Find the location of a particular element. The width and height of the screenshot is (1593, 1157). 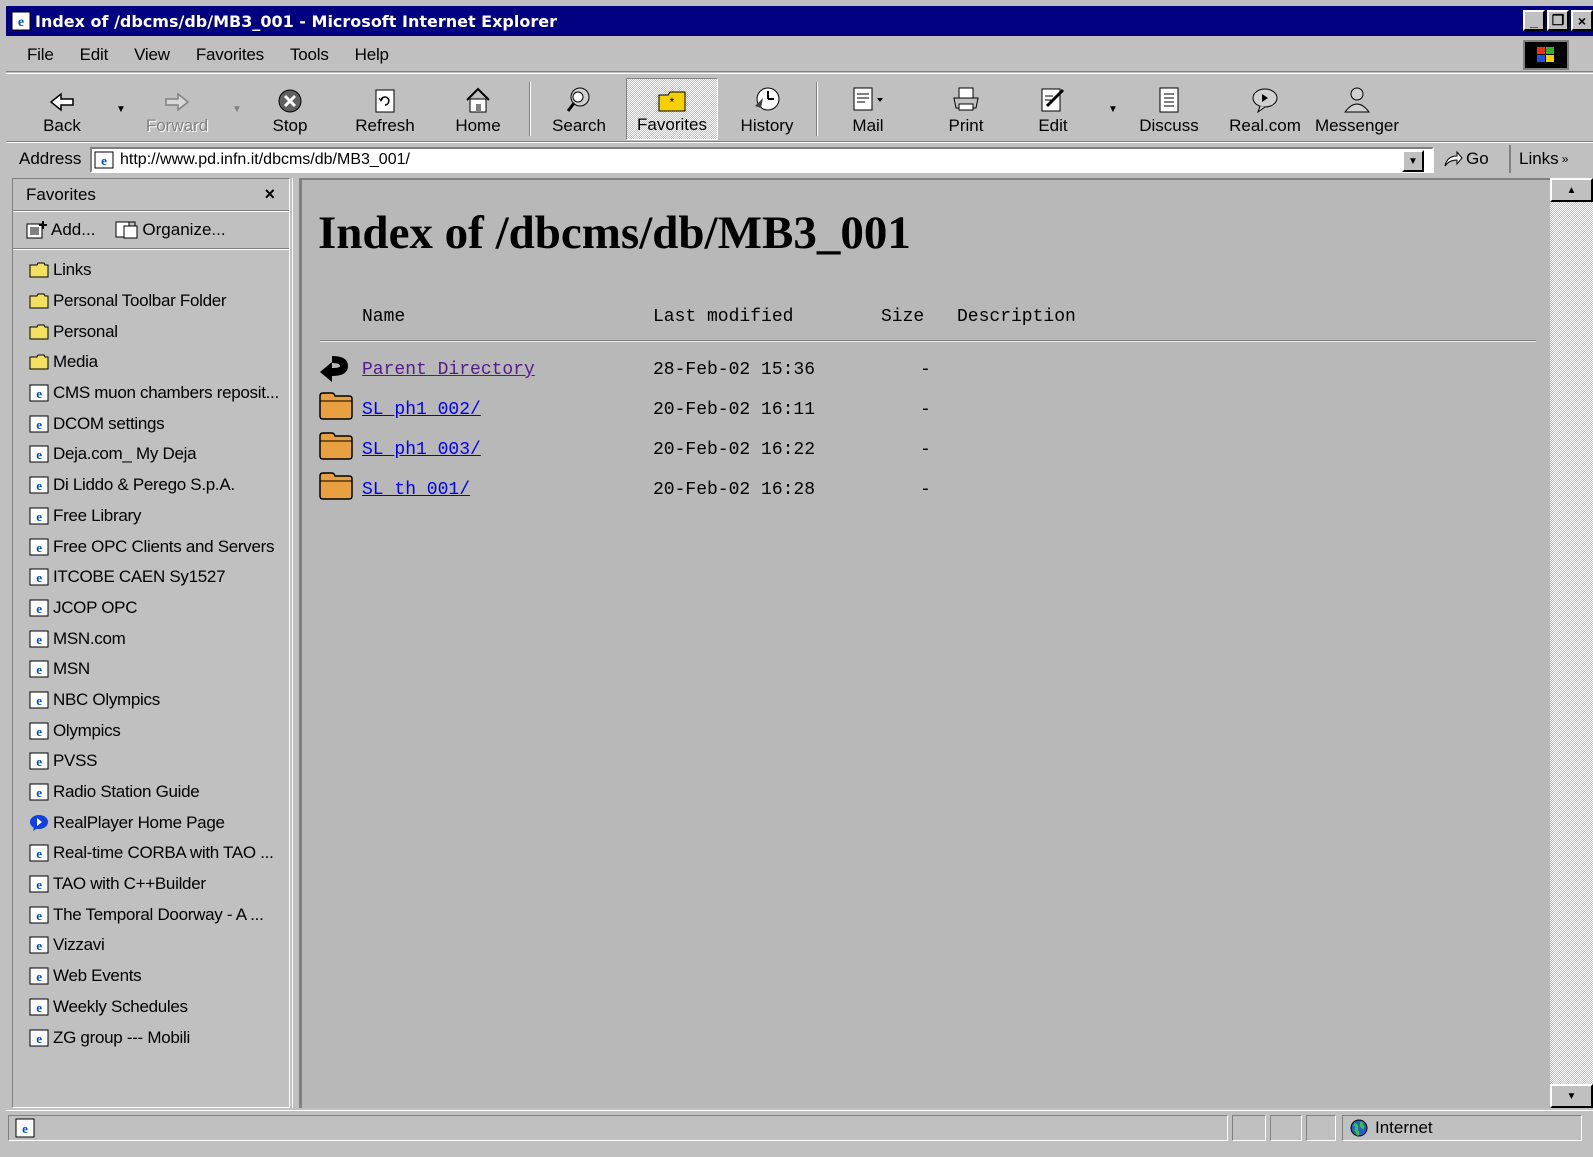

address-dropdown-button: ▼ is located at coordinates (1413, 161).